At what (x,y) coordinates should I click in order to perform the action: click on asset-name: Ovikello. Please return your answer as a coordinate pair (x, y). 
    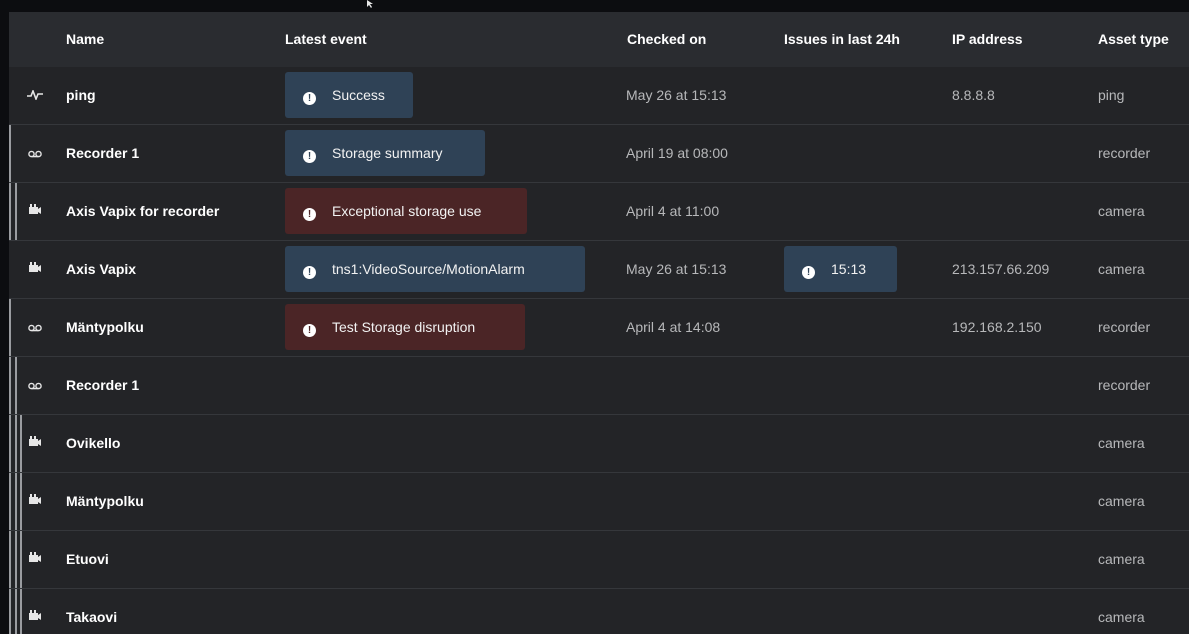
    Looking at the image, I should click on (93, 443).